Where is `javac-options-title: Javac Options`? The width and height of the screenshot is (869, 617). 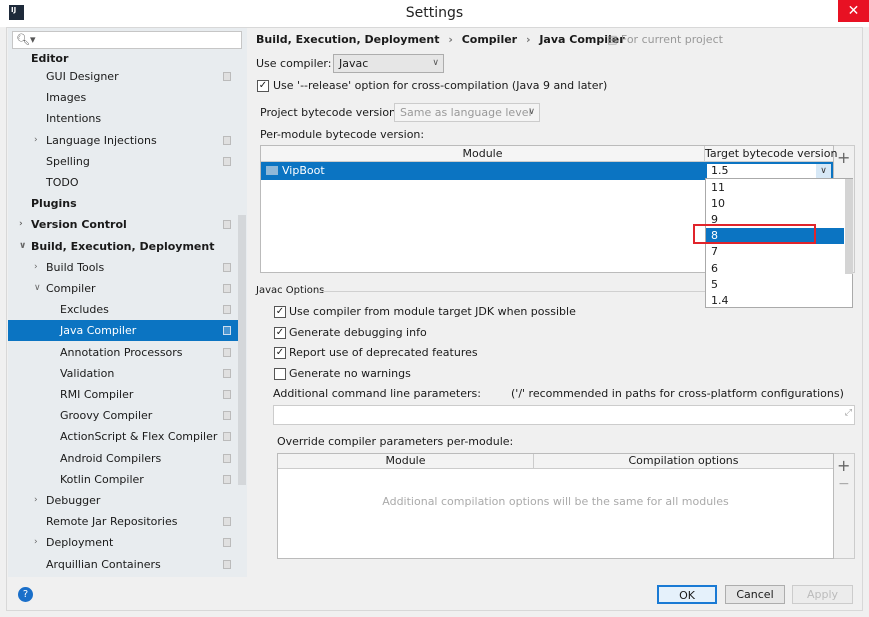
javac-options-title: Javac Options is located at coordinates (290, 290).